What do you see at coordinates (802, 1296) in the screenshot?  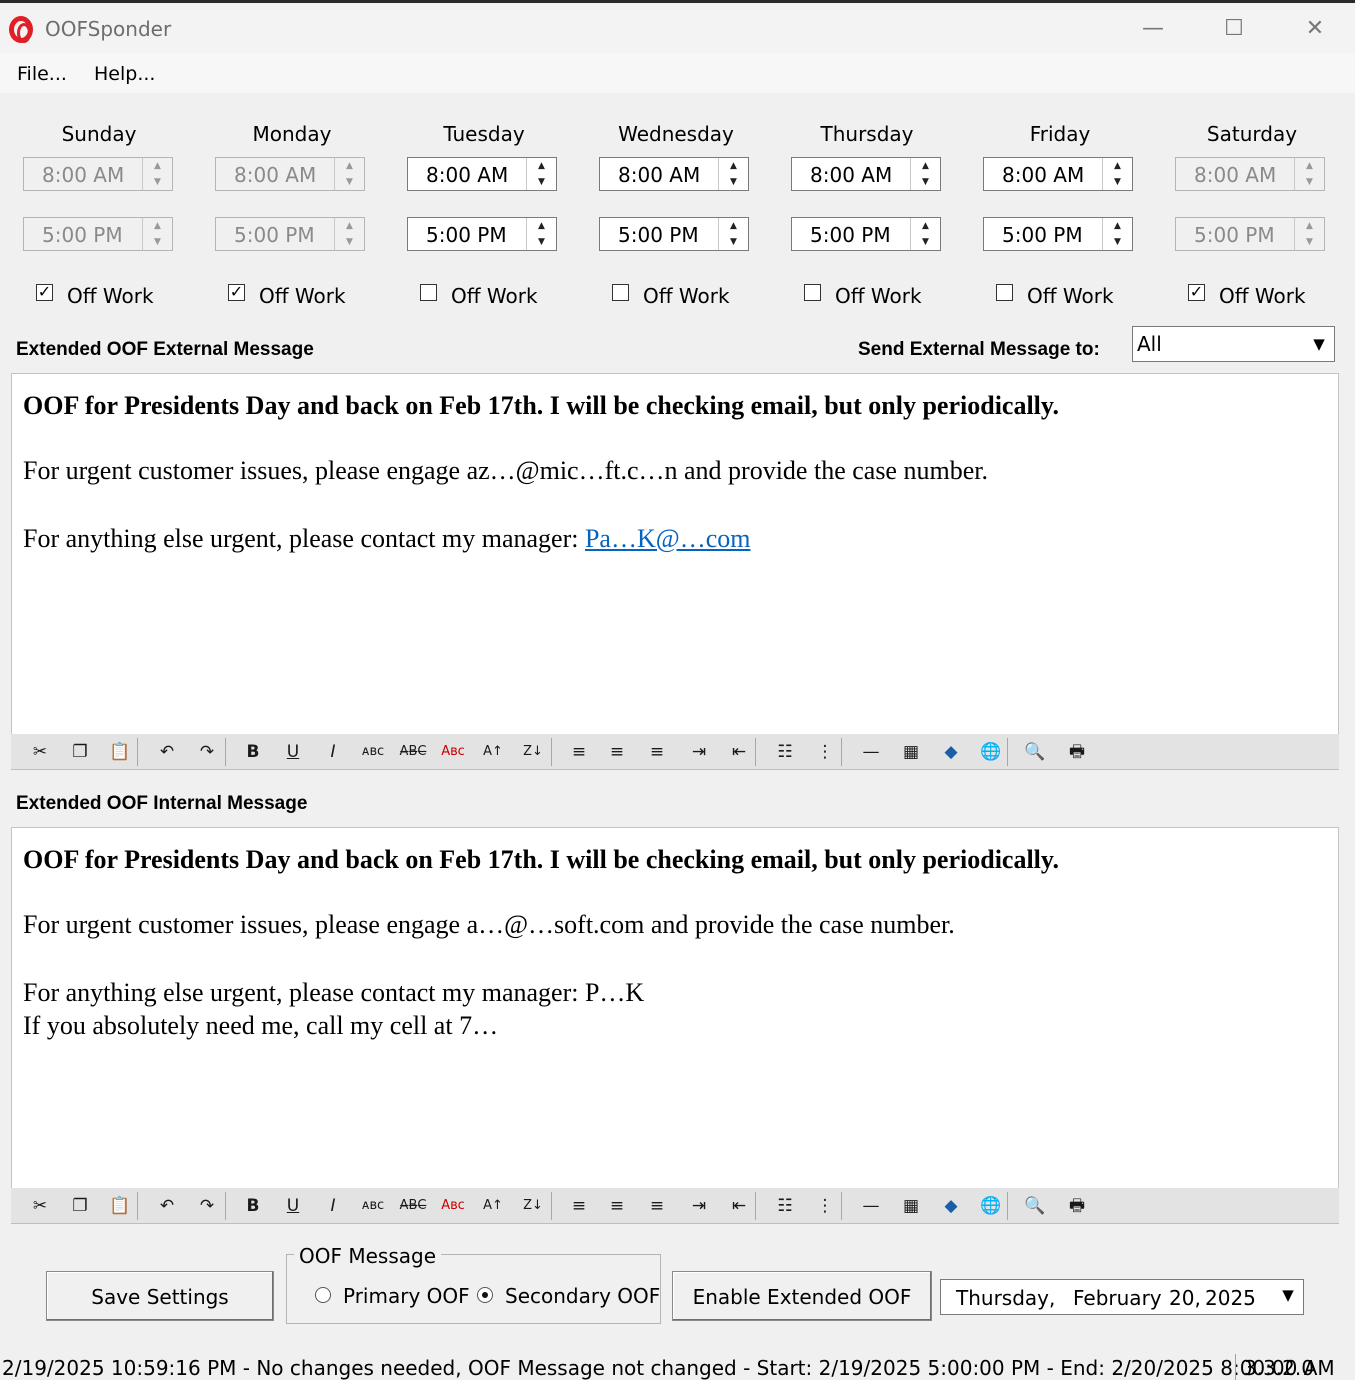 I see `enable-extended-oof-button: Enable Extended OOF` at bounding box center [802, 1296].